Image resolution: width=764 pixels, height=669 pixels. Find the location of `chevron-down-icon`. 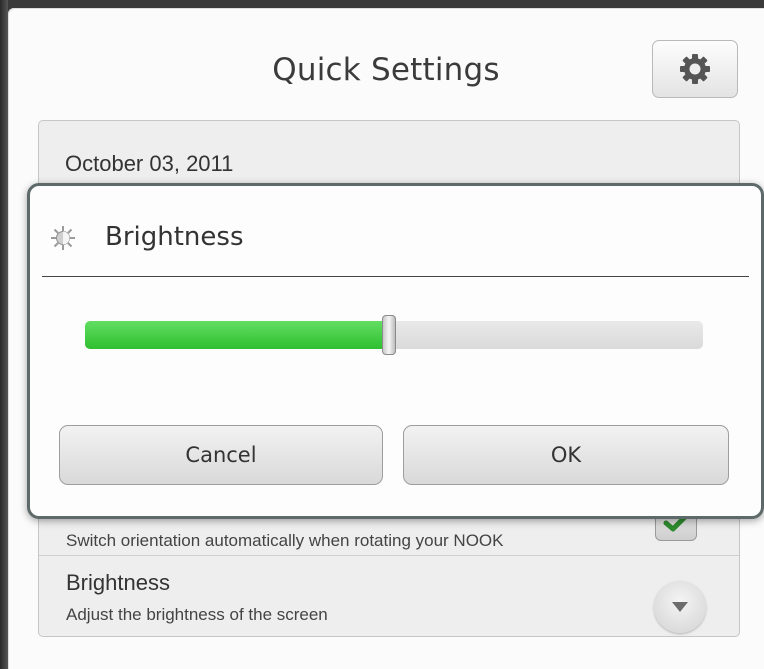

chevron-down-icon is located at coordinates (680, 607).